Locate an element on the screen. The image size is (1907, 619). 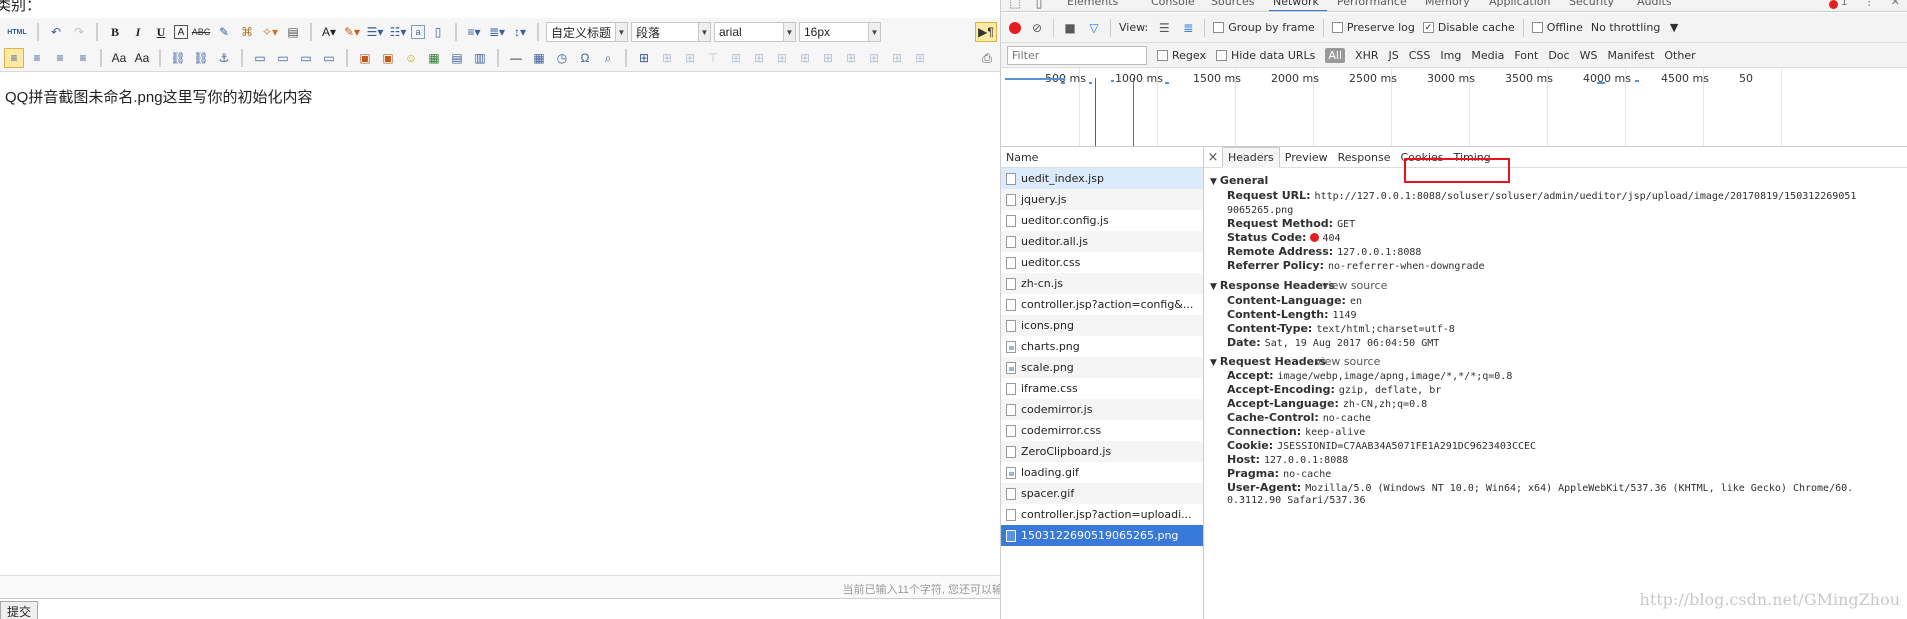
preserve-log-checkbox is located at coordinates (1337, 27).